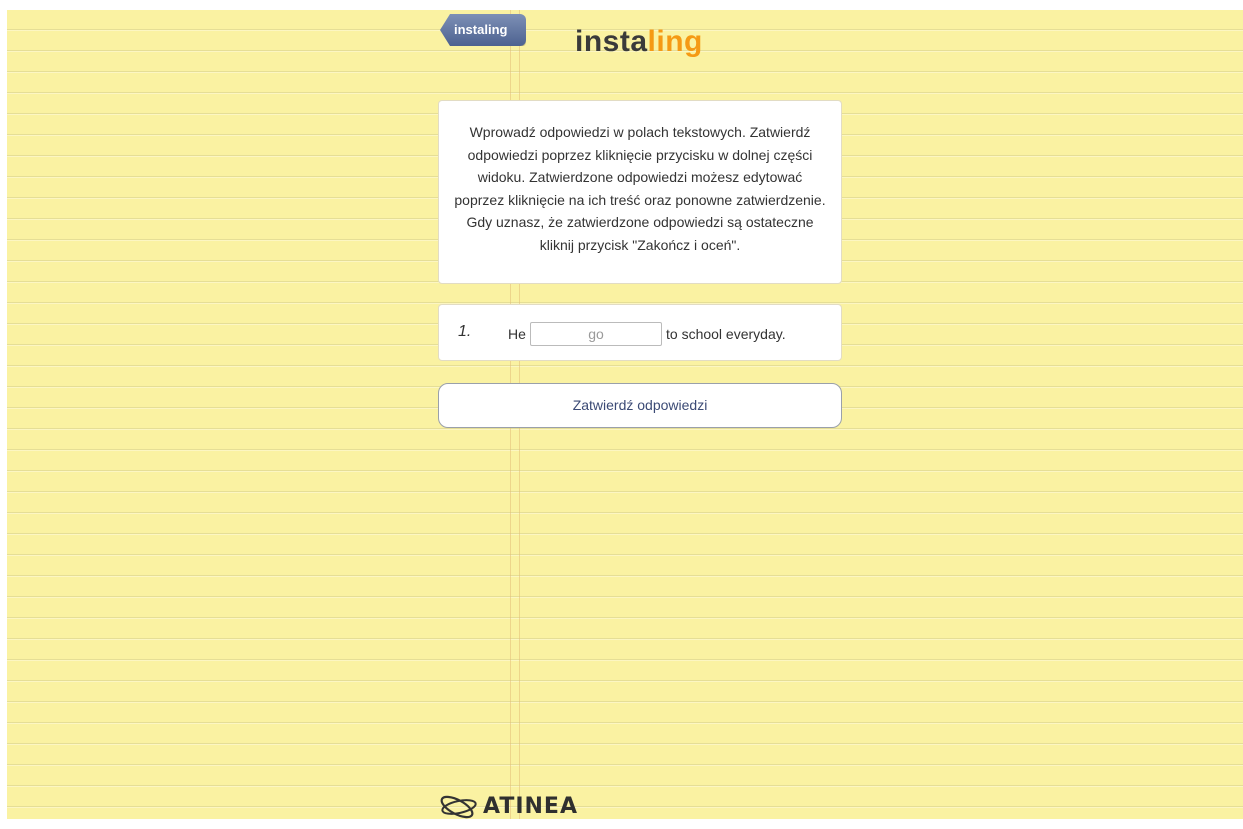  What do you see at coordinates (640, 405) in the screenshot?
I see `submit-answers-button: Zatwierdź odpowiedzi` at bounding box center [640, 405].